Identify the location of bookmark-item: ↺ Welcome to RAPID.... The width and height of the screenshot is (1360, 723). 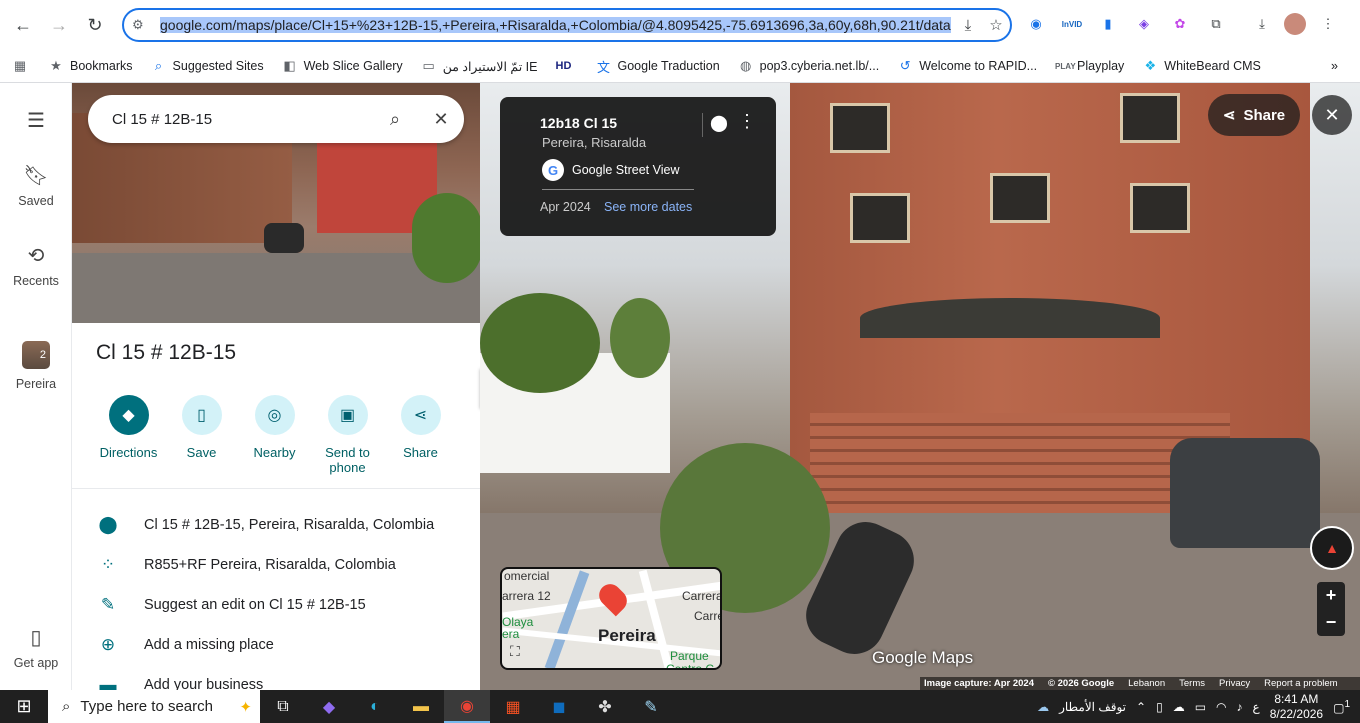
(967, 66).